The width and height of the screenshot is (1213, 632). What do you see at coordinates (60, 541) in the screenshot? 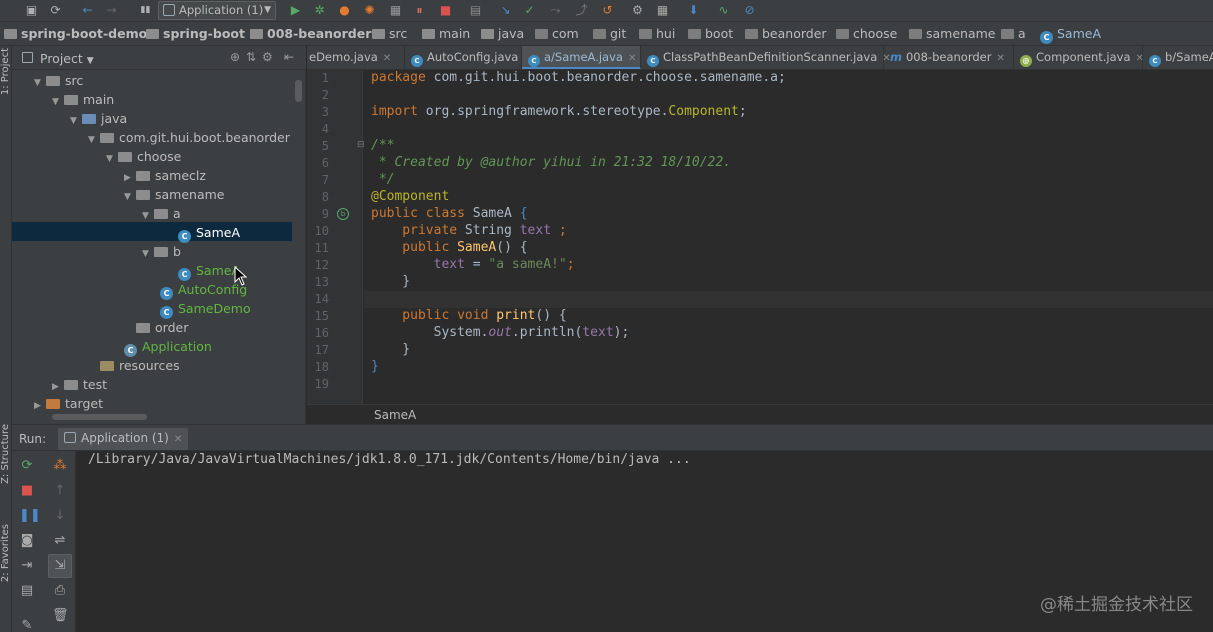
I see `soft-wrap-icon: ⇌` at bounding box center [60, 541].